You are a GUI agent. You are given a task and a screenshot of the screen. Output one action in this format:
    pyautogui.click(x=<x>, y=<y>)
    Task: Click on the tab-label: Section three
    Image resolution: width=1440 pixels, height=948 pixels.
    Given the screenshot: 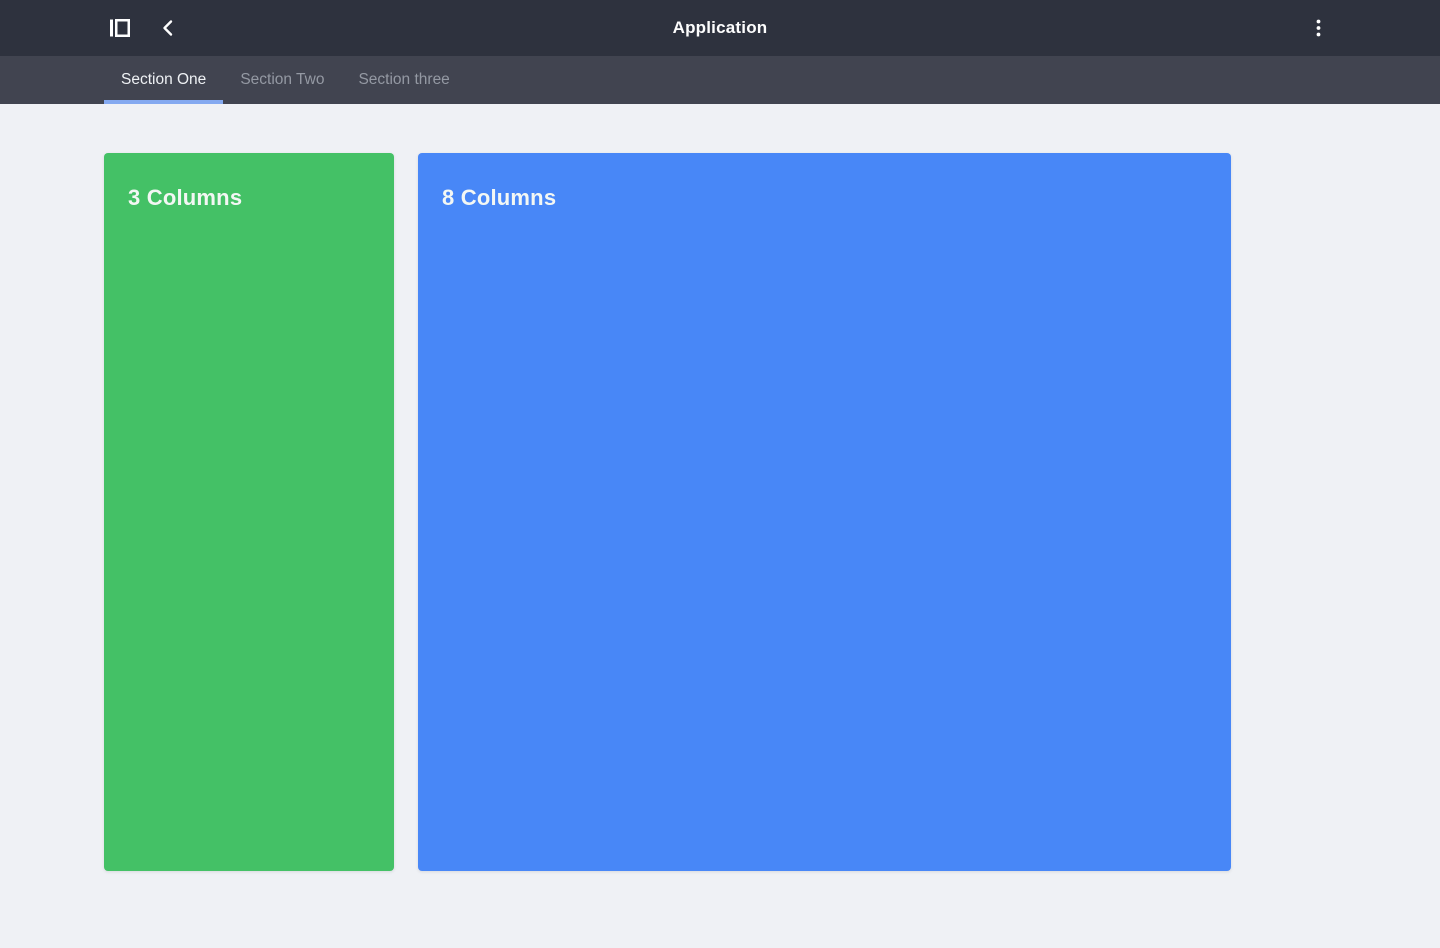 What is the action you would take?
    pyautogui.click(x=404, y=79)
    